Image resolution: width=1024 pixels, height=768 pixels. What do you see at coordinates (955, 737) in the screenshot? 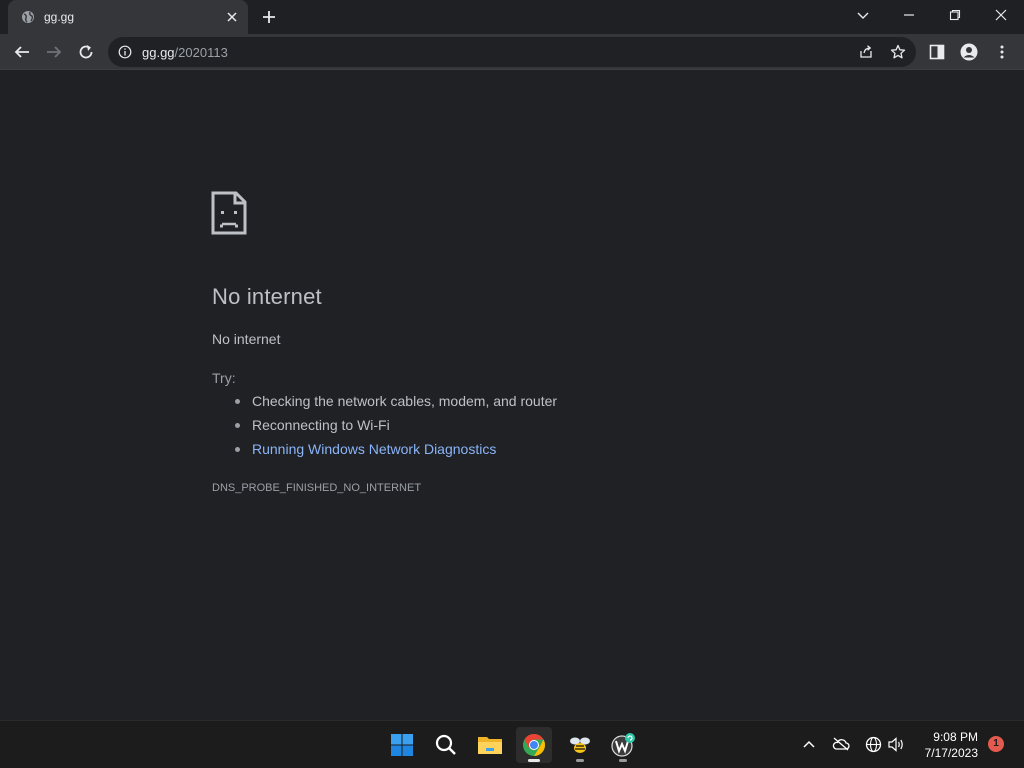
I see `clock-time: 9:08 PM` at bounding box center [955, 737].